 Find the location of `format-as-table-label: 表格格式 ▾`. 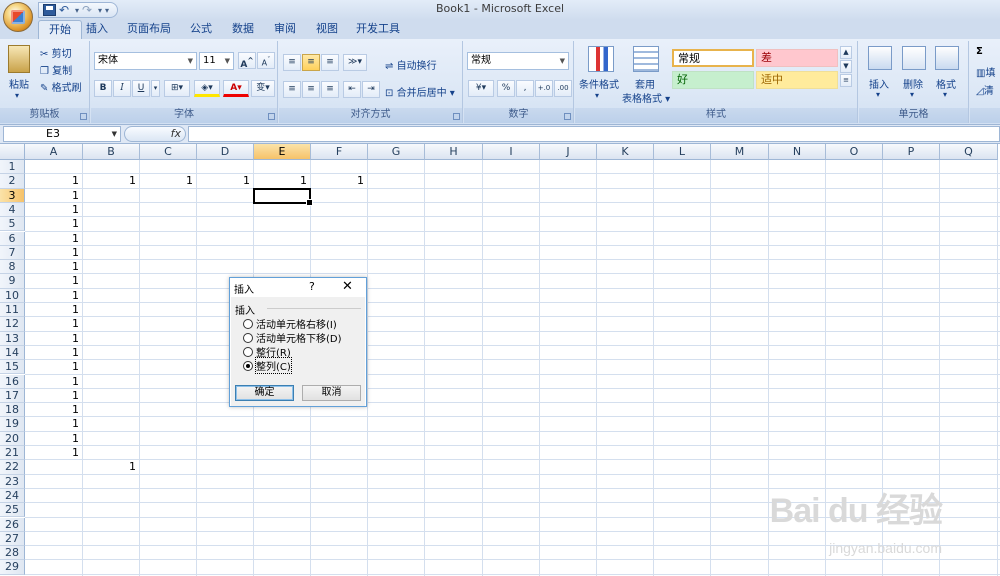

format-as-table-label: 表格格式 ▾ is located at coordinates (646, 97).